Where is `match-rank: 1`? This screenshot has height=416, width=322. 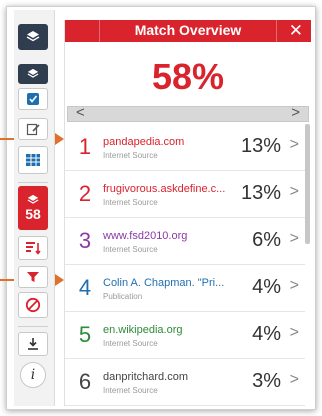
match-rank: 1 is located at coordinates (85, 146).